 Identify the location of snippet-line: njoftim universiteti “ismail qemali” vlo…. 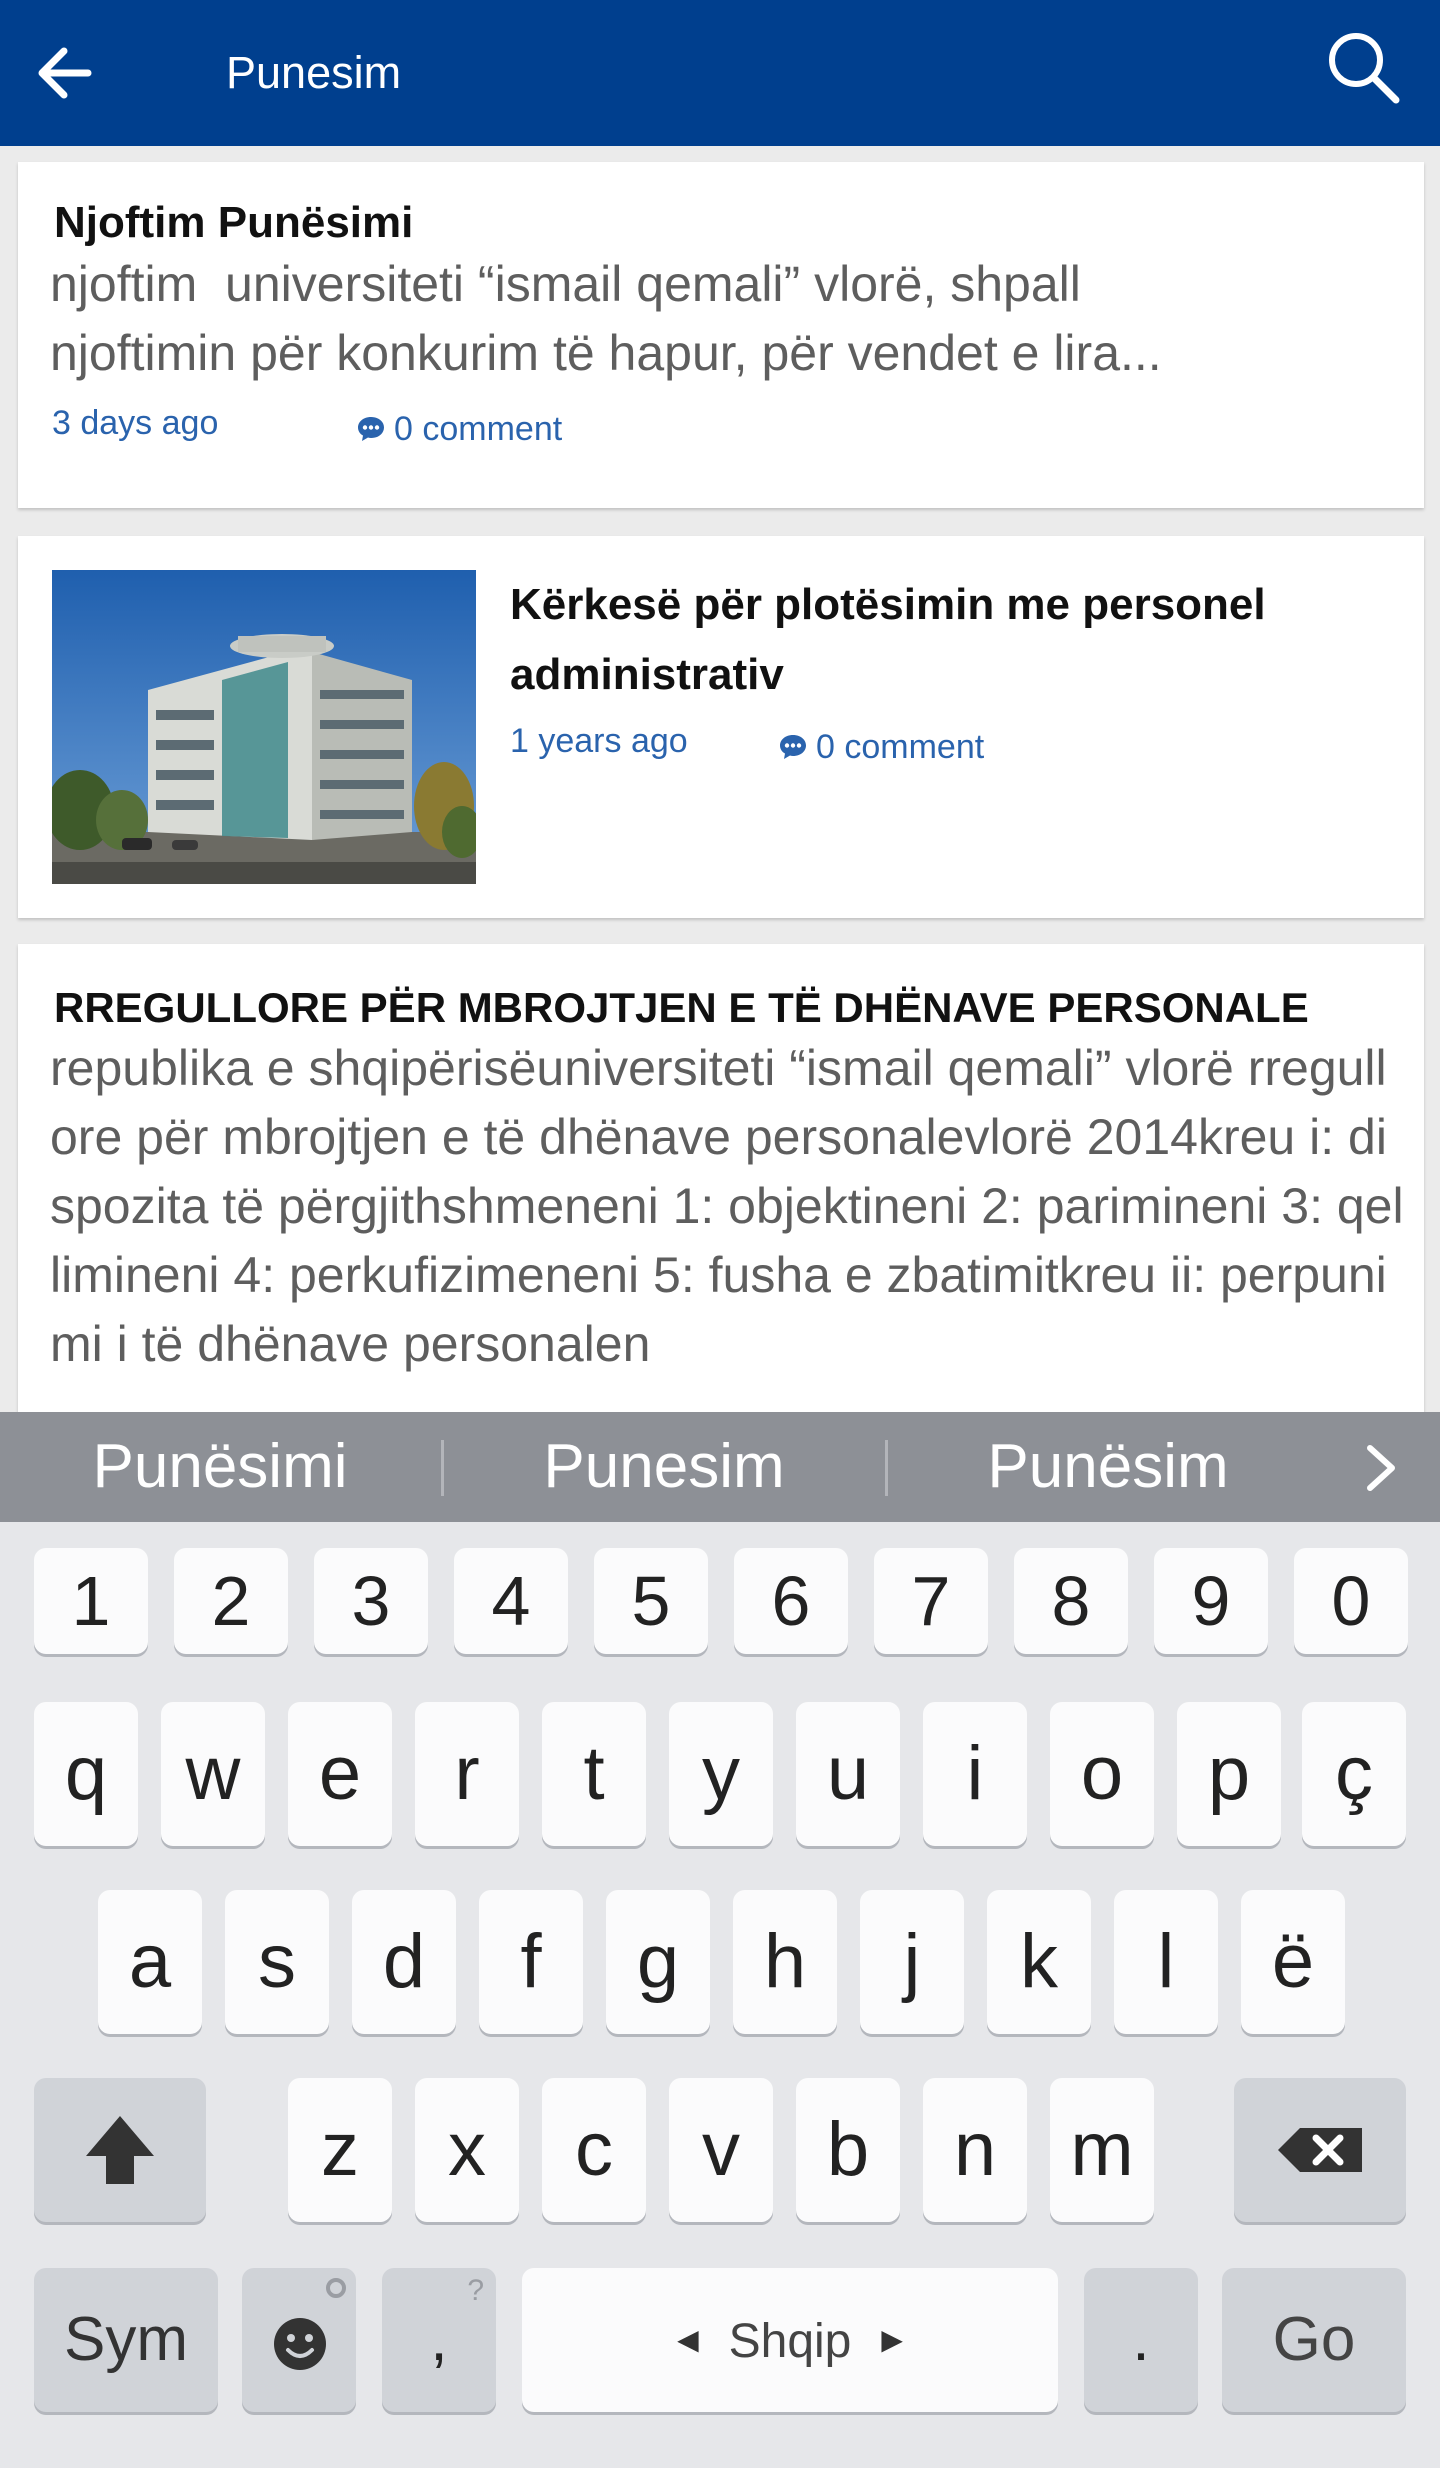
(565, 284).